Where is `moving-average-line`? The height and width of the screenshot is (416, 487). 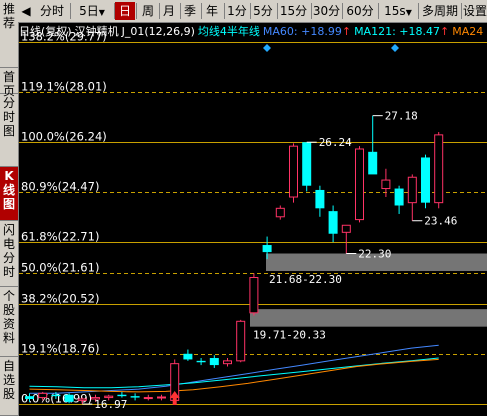
moving-average-line is located at coordinates (234, 373).